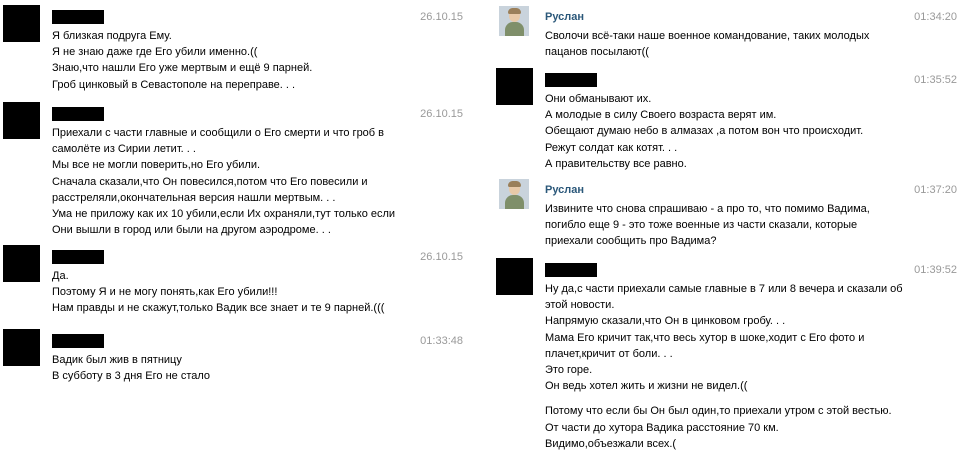 The width and height of the screenshot is (967, 462). I want to click on message-timestamp: 01:39:52, so click(935, 270).